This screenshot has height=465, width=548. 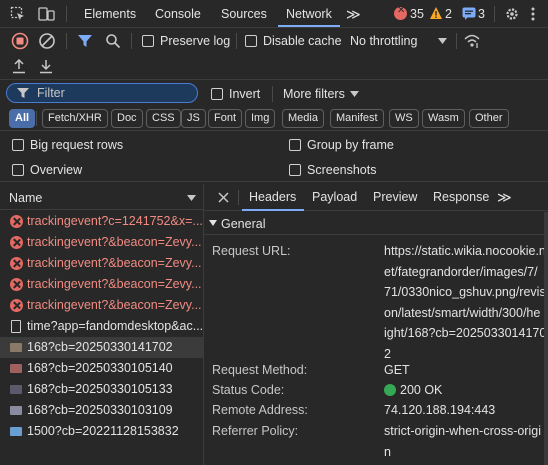 I want to click on referrer-policy-value: strict-origin-when-cross-origi, so click(x=462, y=431).